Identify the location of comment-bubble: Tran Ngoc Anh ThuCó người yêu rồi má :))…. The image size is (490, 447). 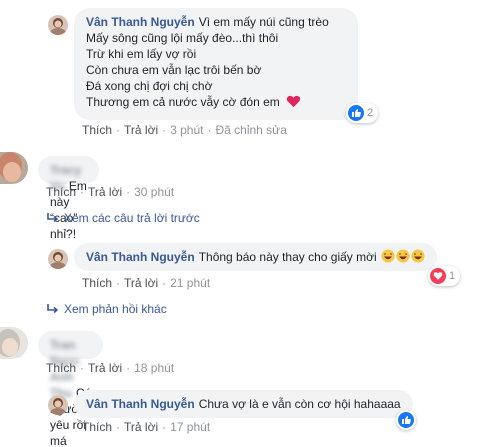
(71, 389).